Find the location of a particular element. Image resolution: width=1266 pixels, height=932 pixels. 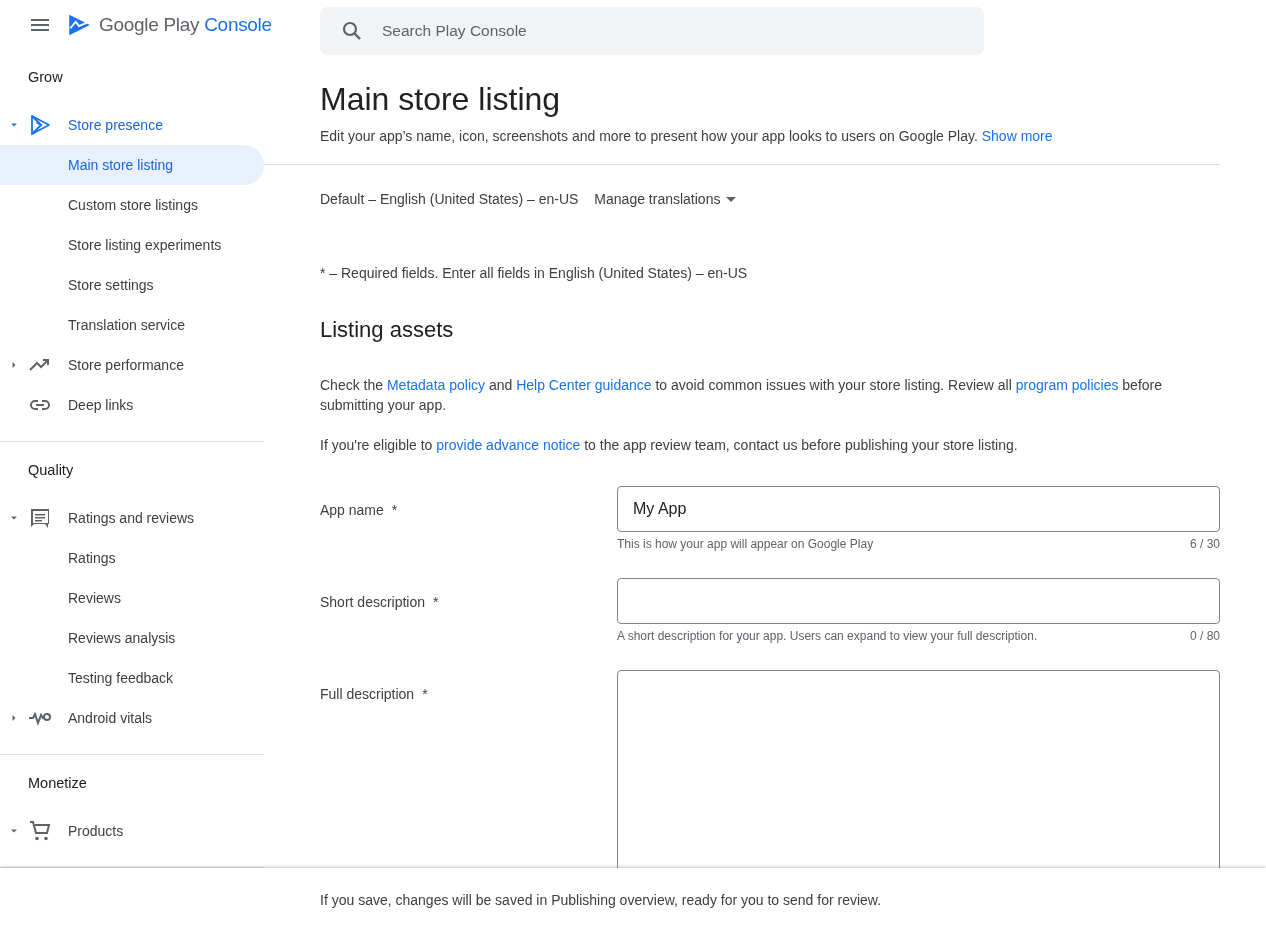

text-field is located at coordinates (918, 601).